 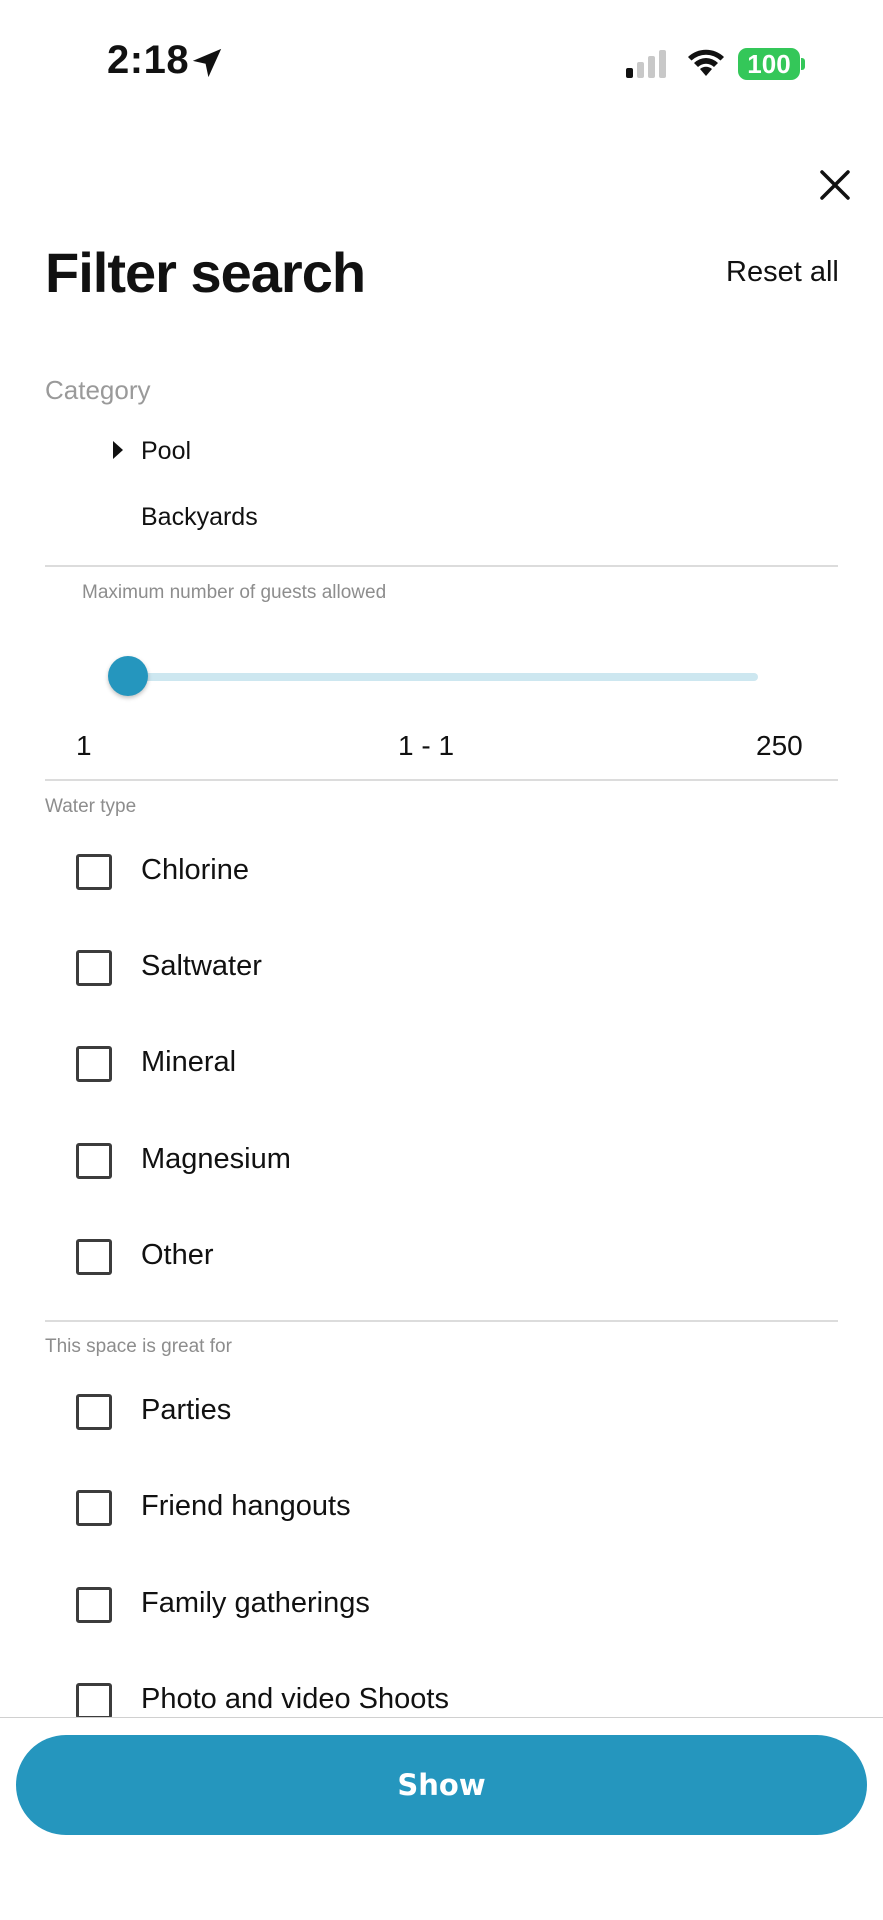 What do you see at coordinates (246, 1506) in the screenshot?
I see `option-label-friend-hangouts: Friend hangouts` at bounding box center [246, 1506].